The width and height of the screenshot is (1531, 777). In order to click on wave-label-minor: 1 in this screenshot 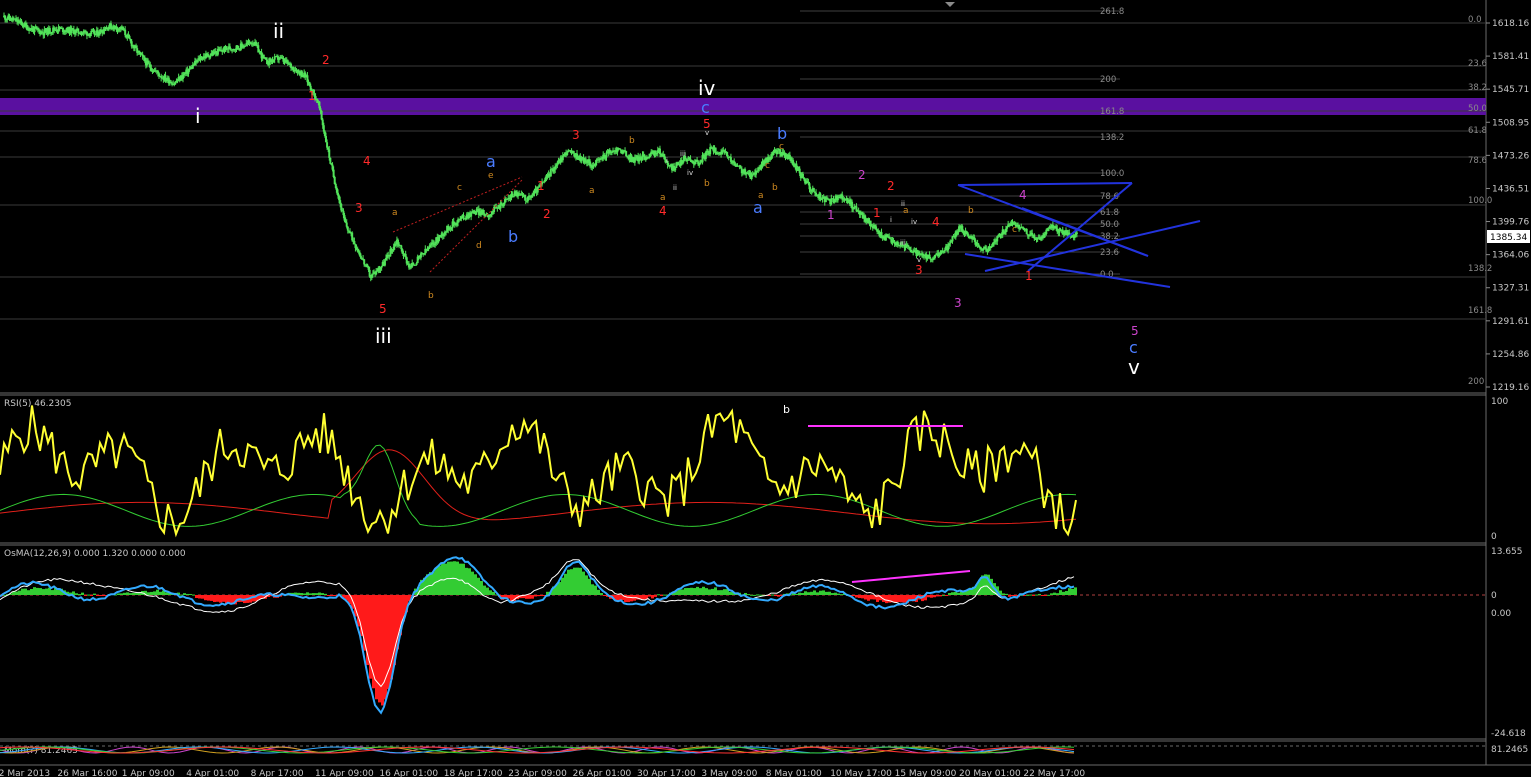, I will do `click(312, 96)`.